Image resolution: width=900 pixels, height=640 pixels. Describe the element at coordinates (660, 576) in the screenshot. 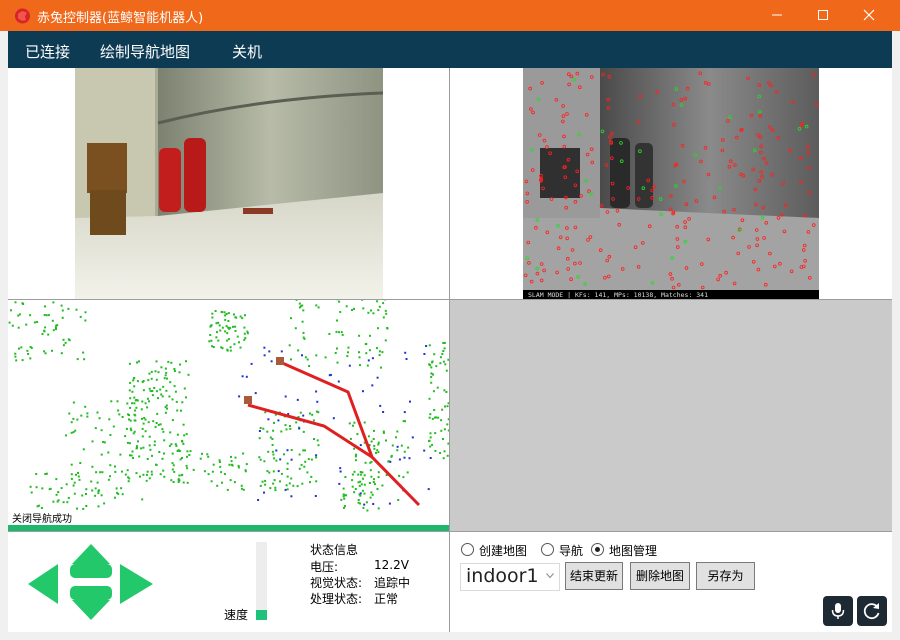

I see `delete-map-button: 删除地图` at that location.